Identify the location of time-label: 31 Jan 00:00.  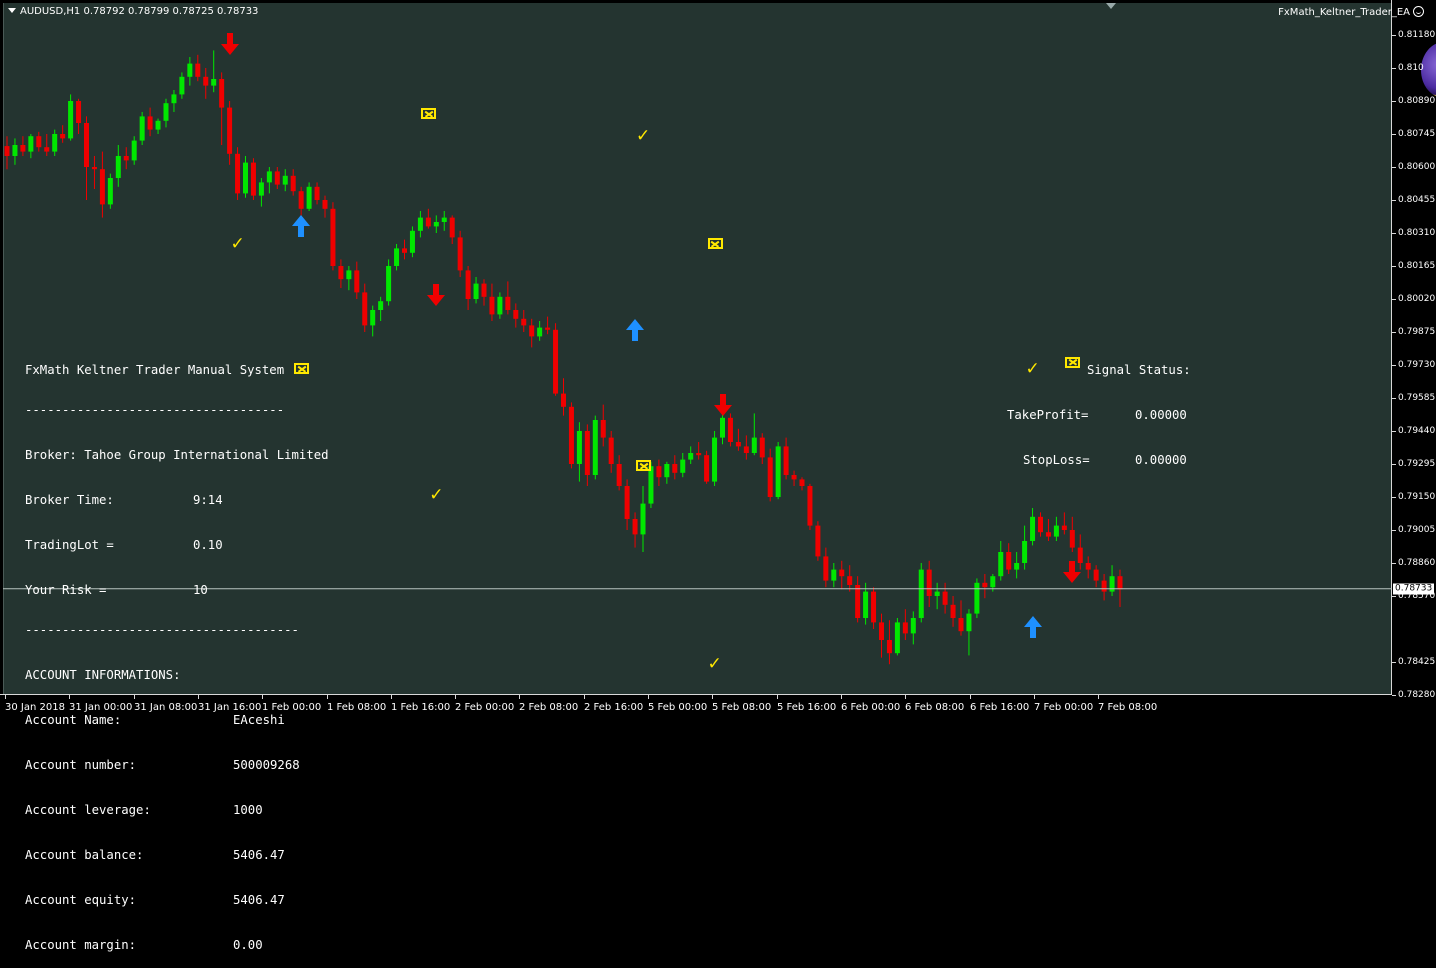
(101, 707).